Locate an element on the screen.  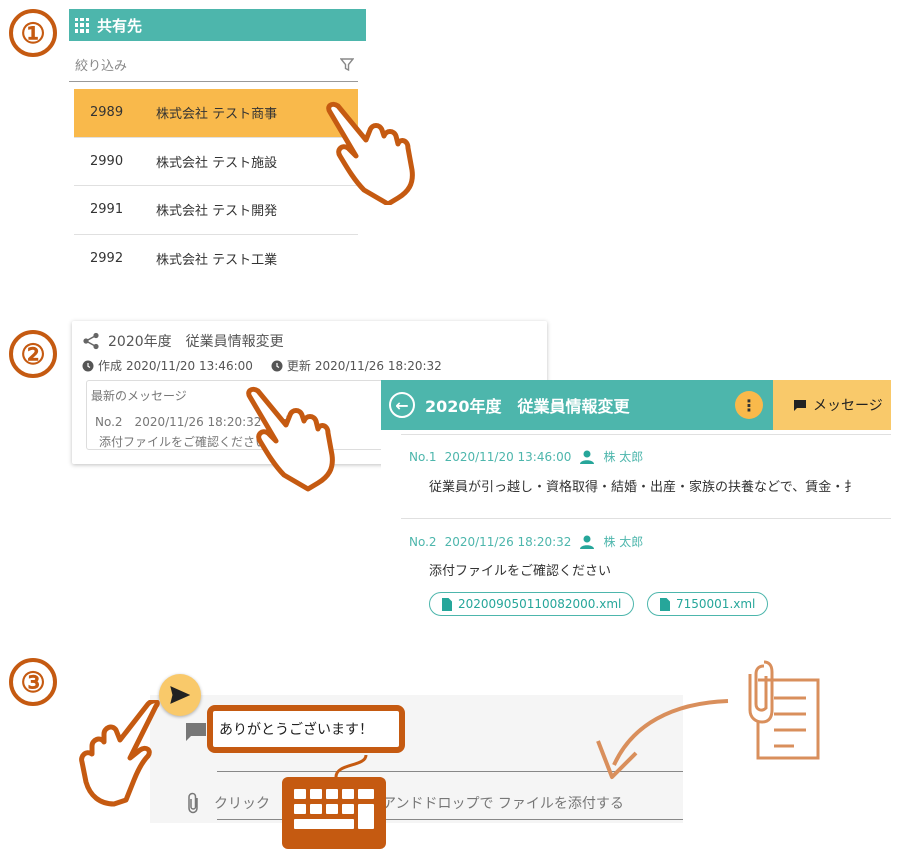
curved-arrow-icon is located at coordinates (662, 739).